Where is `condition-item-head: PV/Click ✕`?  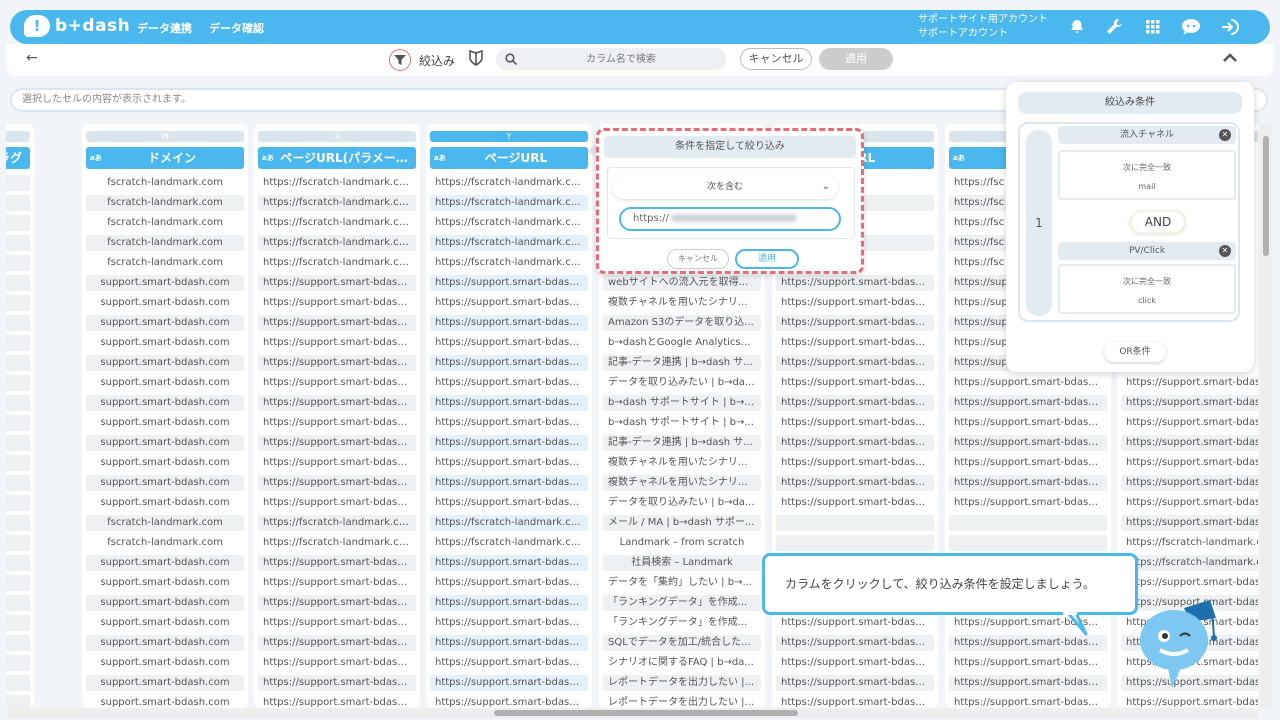 condition-item-head: PV/Click ✕ is located at coordinates (1147, 251).